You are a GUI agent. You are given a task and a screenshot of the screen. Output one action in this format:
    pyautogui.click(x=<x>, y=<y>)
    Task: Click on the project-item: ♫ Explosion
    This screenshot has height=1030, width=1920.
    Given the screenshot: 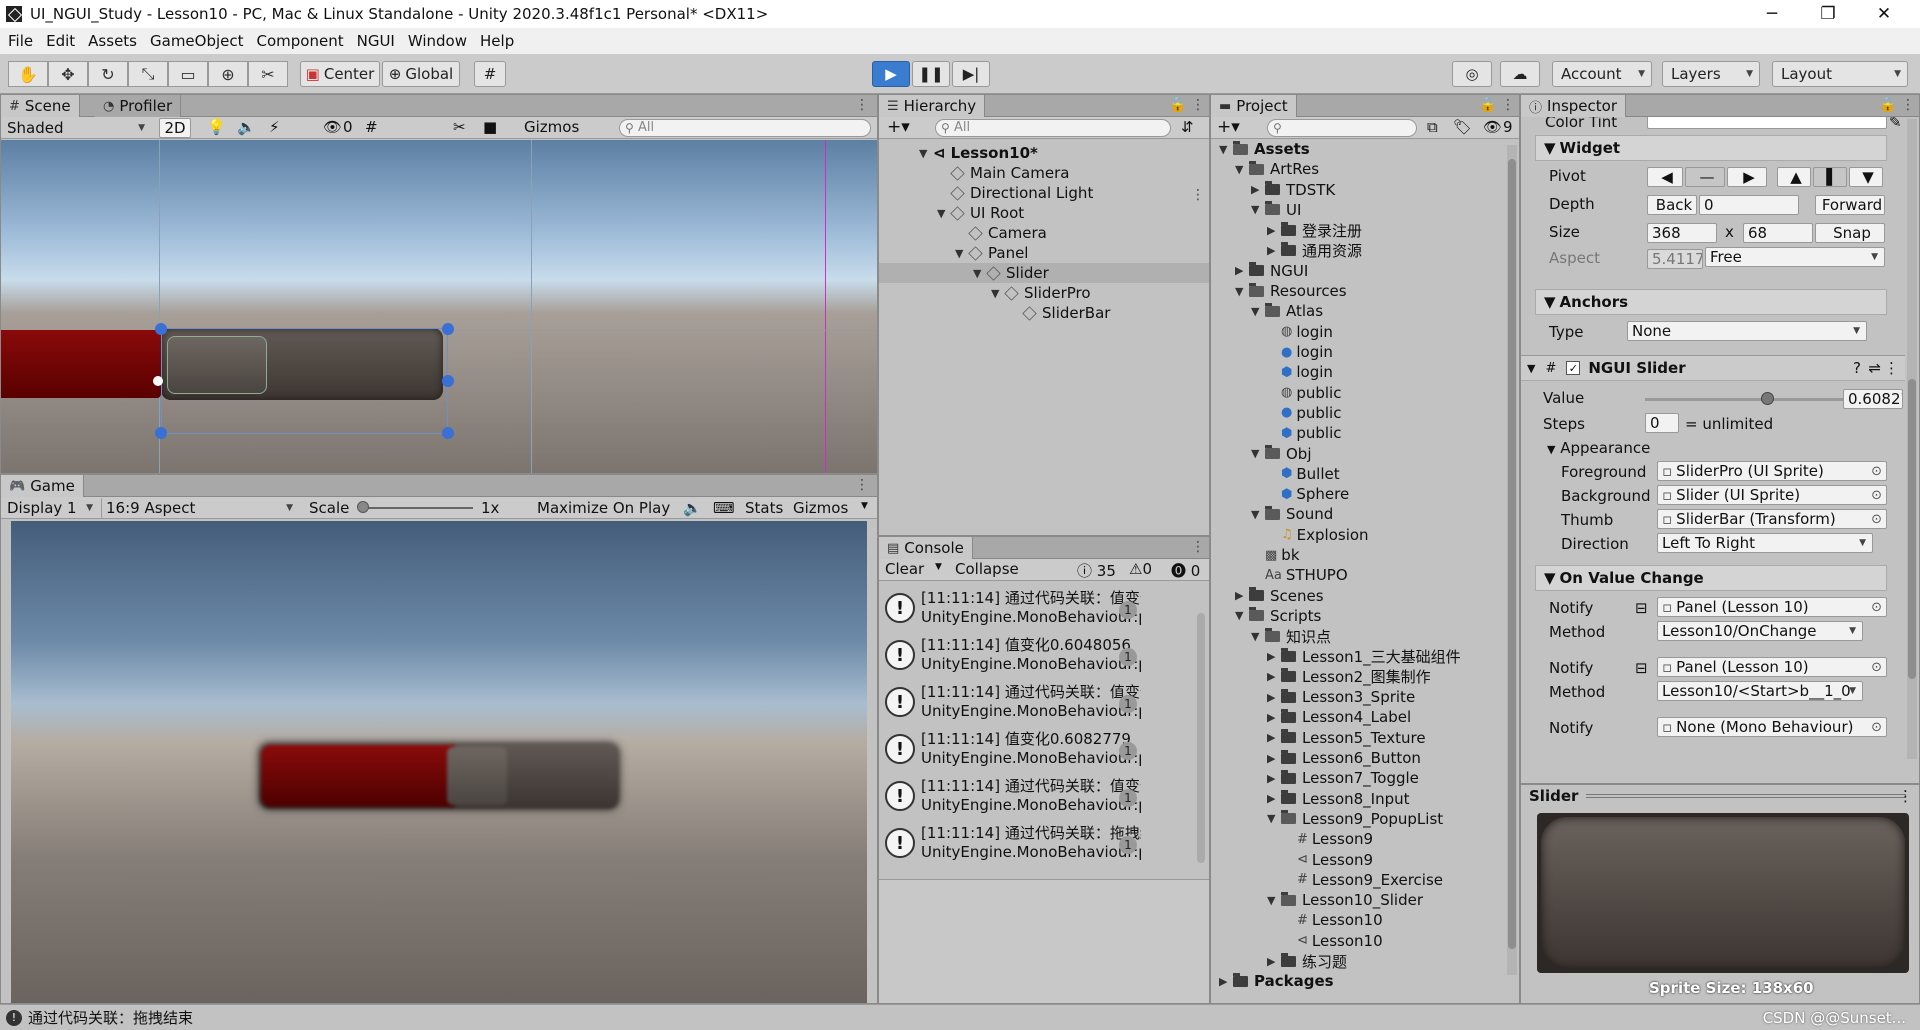 What is the action you would take?
    pyautogui.click(x=1318, y=535)
    